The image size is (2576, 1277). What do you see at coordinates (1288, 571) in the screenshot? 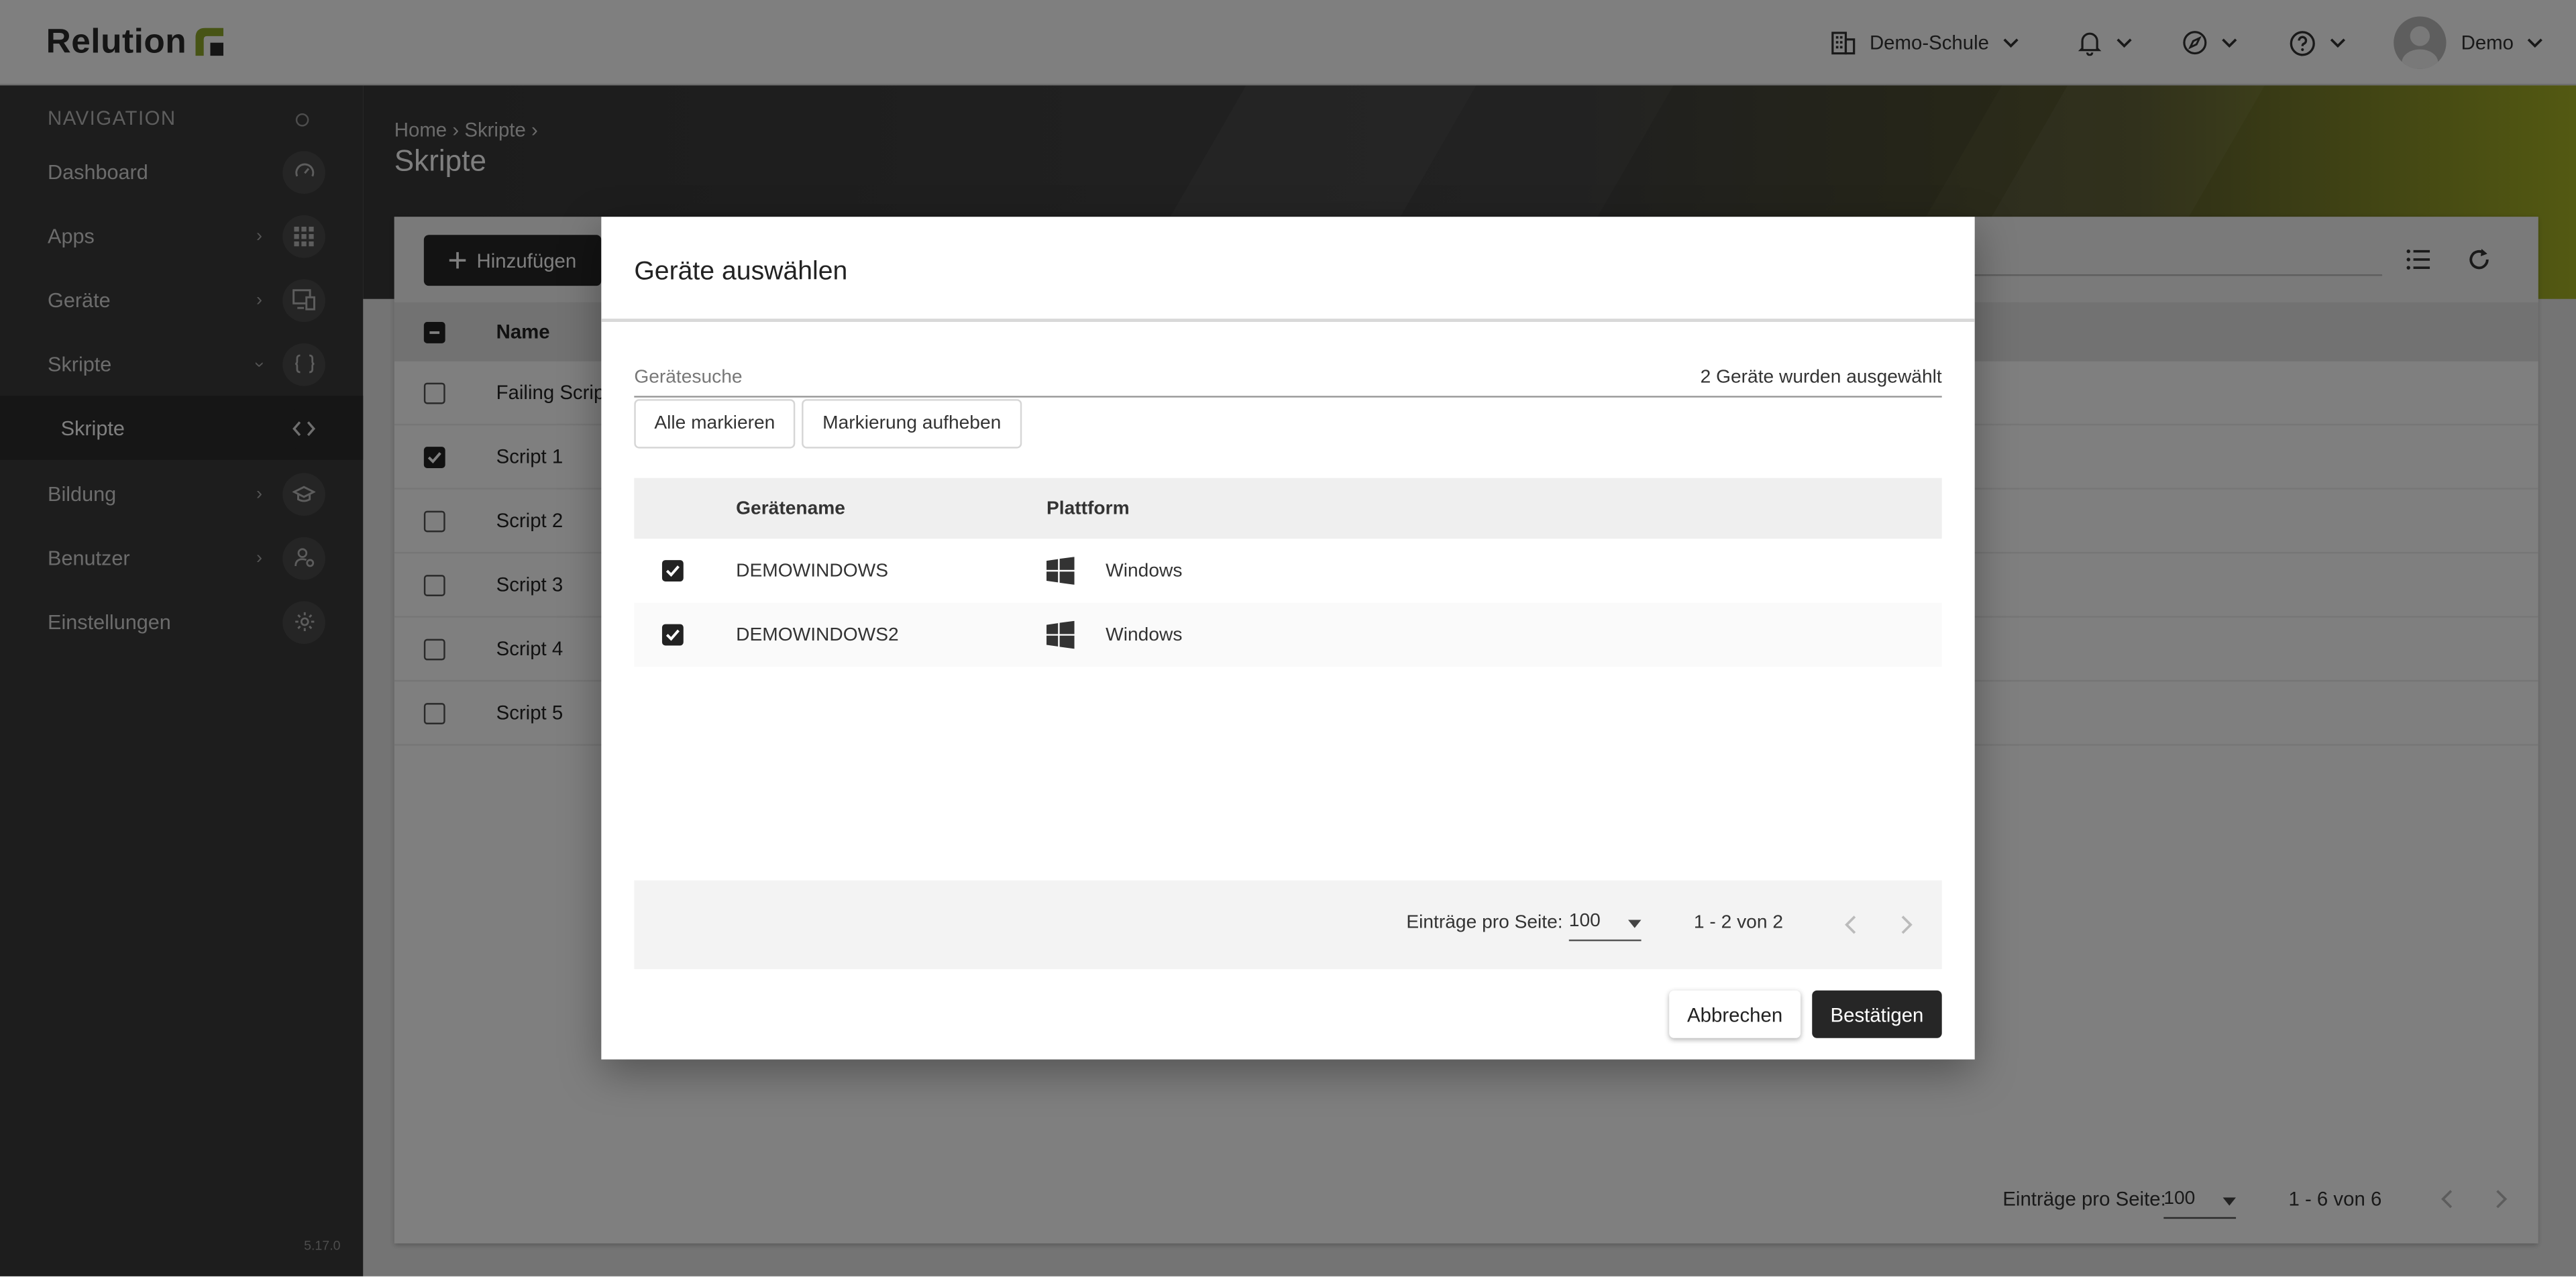
I see `device-row: DEMOWINDOWS Windows` at bounding box center [1288, 571].